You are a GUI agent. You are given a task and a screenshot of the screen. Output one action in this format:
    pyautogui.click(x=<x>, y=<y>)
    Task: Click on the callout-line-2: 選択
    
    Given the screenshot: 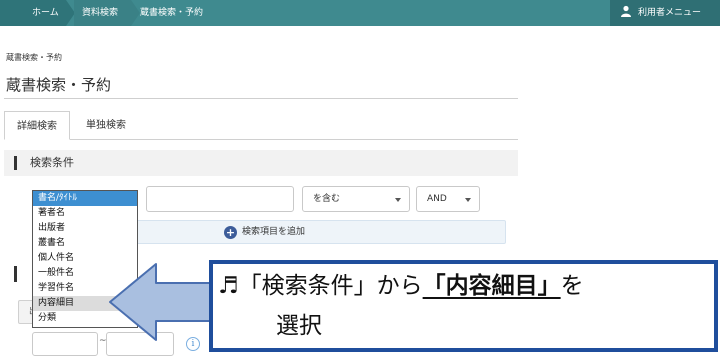 What is the action you would take?
    pyautogui.click(x=299, y=326)
    